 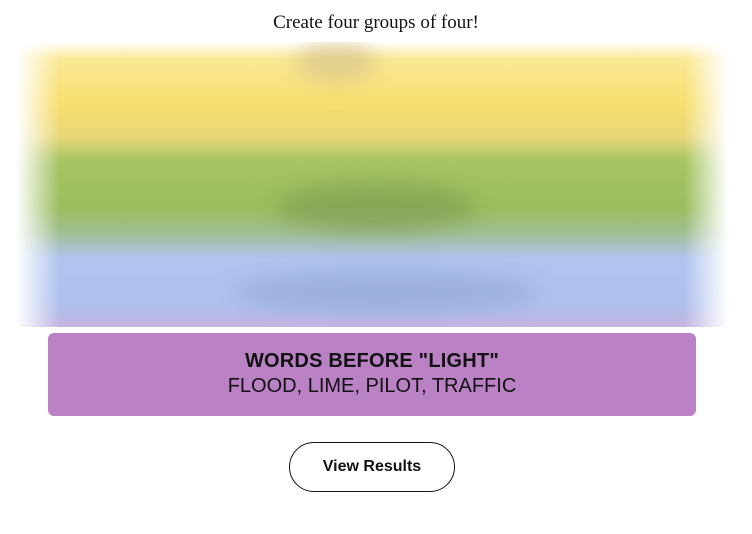 I want to click on blurred-green-text-smudge, so click(x=376, y=207).